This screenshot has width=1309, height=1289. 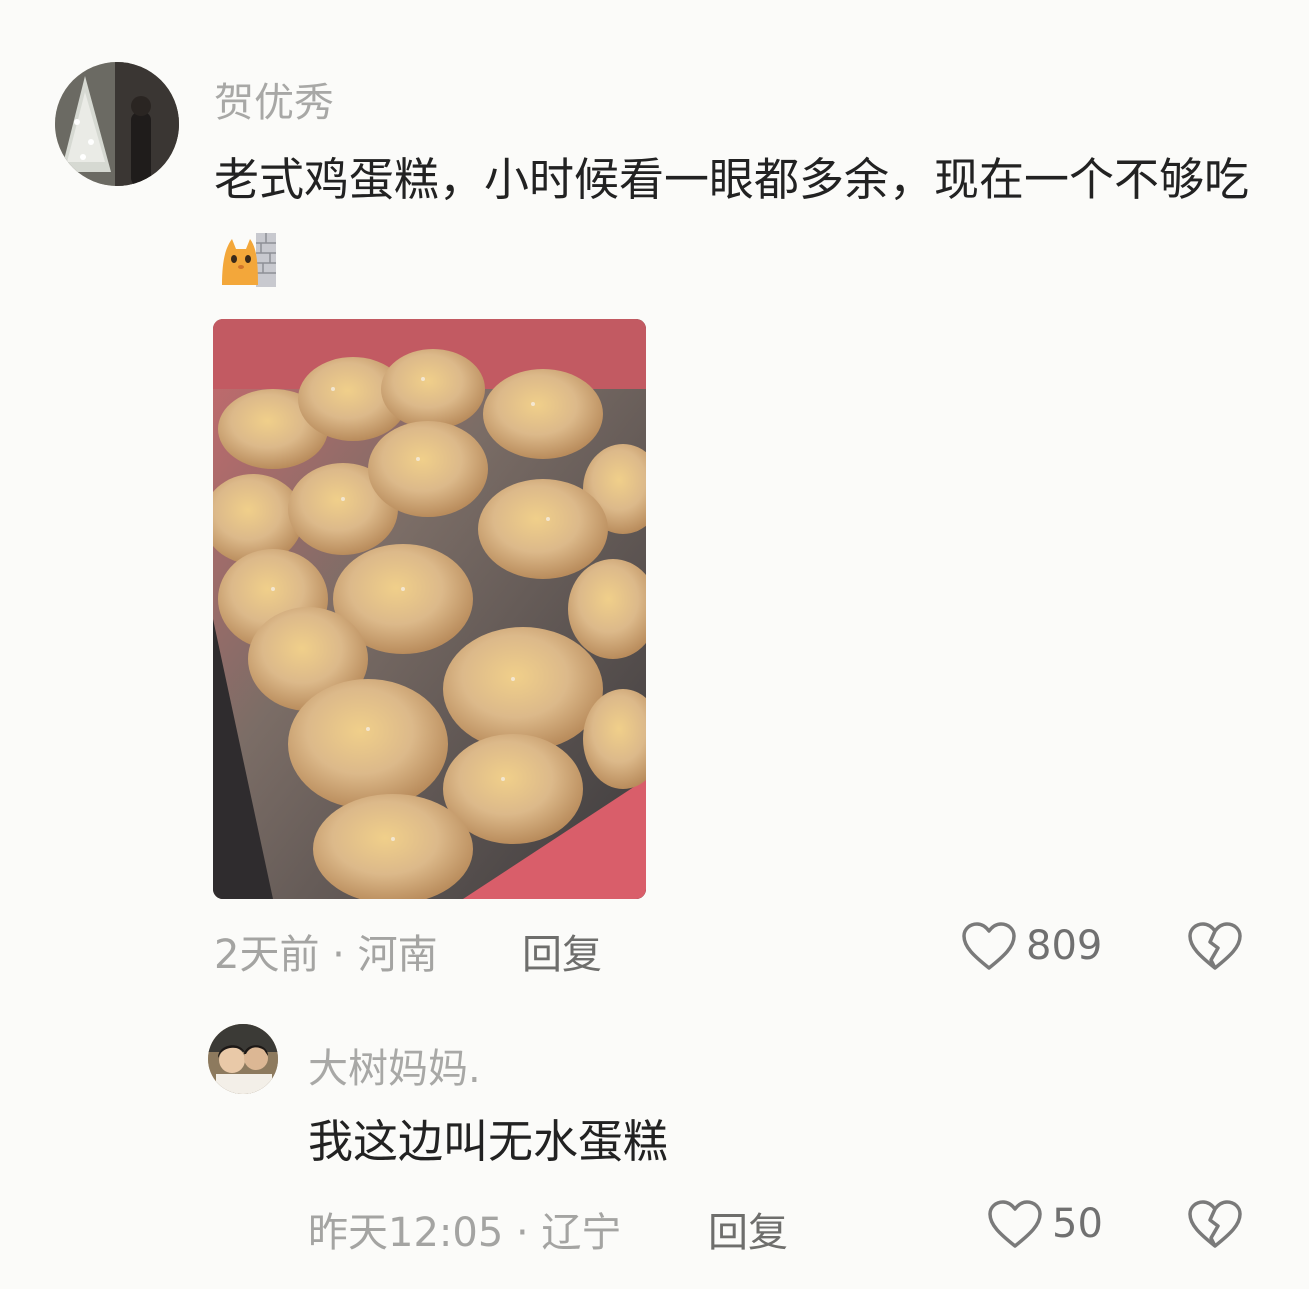 What do you see at coordinates (274, 99) in the screenshot?
I see `username: 贺优秀` at bounding box center [274, 99].